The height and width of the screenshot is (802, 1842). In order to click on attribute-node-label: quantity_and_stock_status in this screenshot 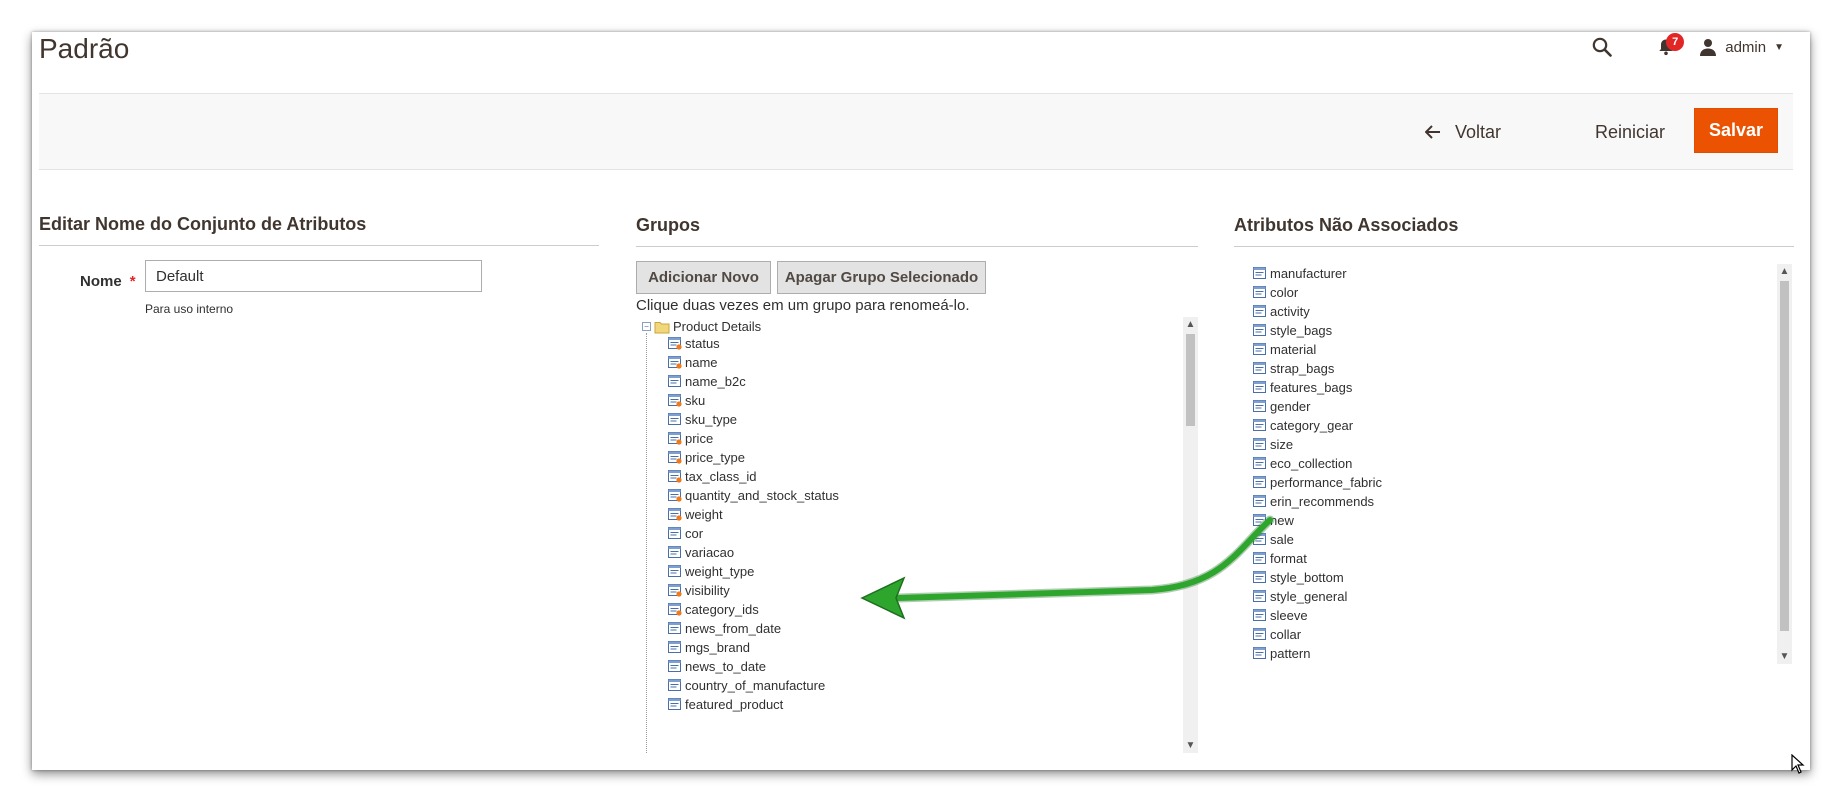, I will do `click(762, 495)`.